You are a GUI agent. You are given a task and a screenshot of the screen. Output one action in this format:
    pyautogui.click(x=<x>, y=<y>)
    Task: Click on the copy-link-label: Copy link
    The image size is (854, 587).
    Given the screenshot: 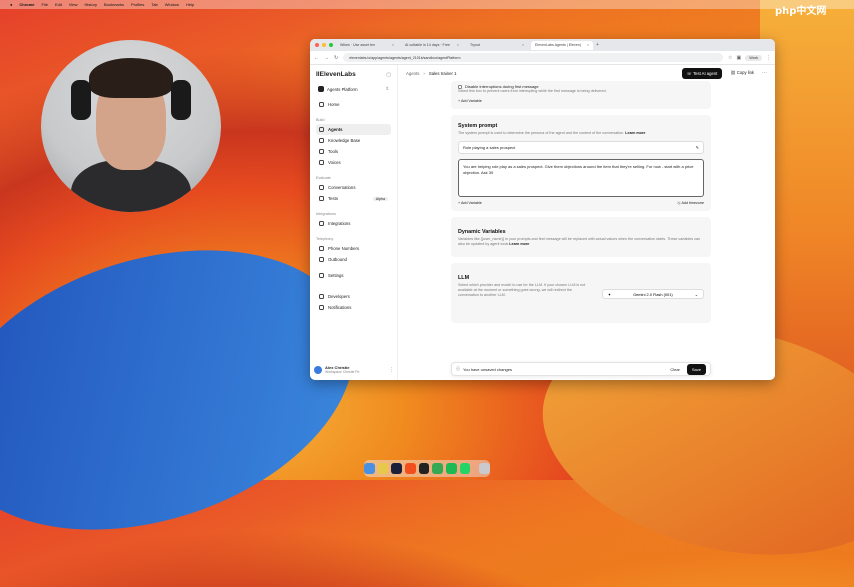 What is the action you would take?
    pyautogui.click(x=745, y=72)
    